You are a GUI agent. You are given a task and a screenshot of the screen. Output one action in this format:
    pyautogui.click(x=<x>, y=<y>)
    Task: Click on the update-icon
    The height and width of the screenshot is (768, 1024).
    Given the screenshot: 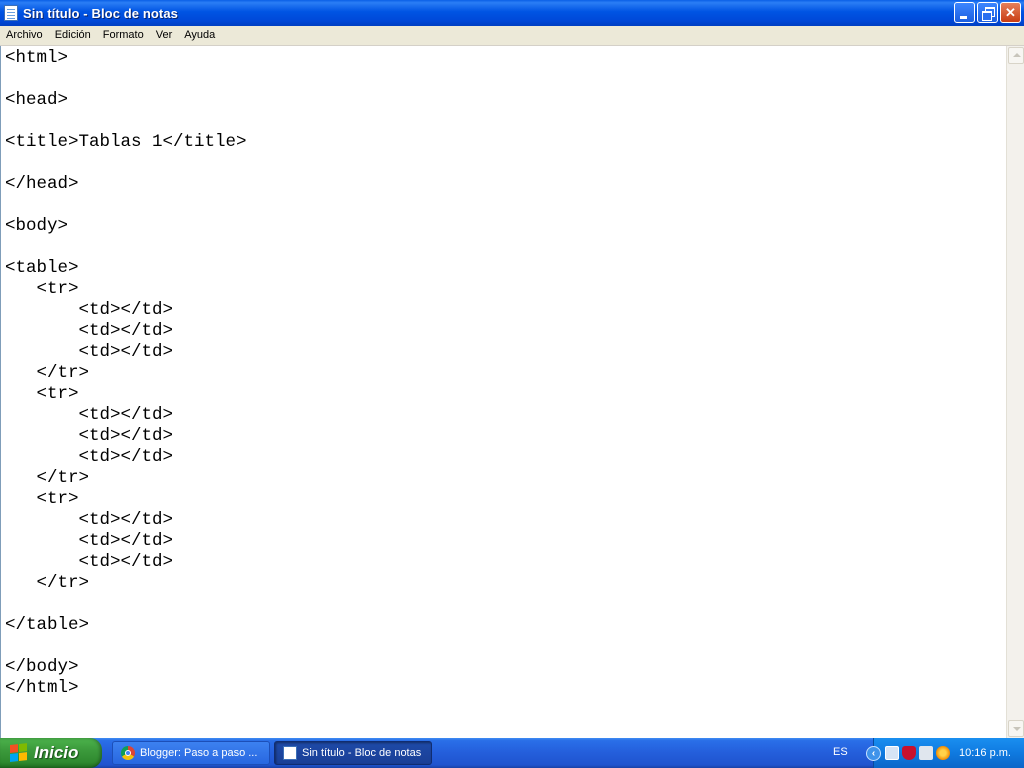 What is the action you would take?
    pyautogui.click(x=943, y=753)
    